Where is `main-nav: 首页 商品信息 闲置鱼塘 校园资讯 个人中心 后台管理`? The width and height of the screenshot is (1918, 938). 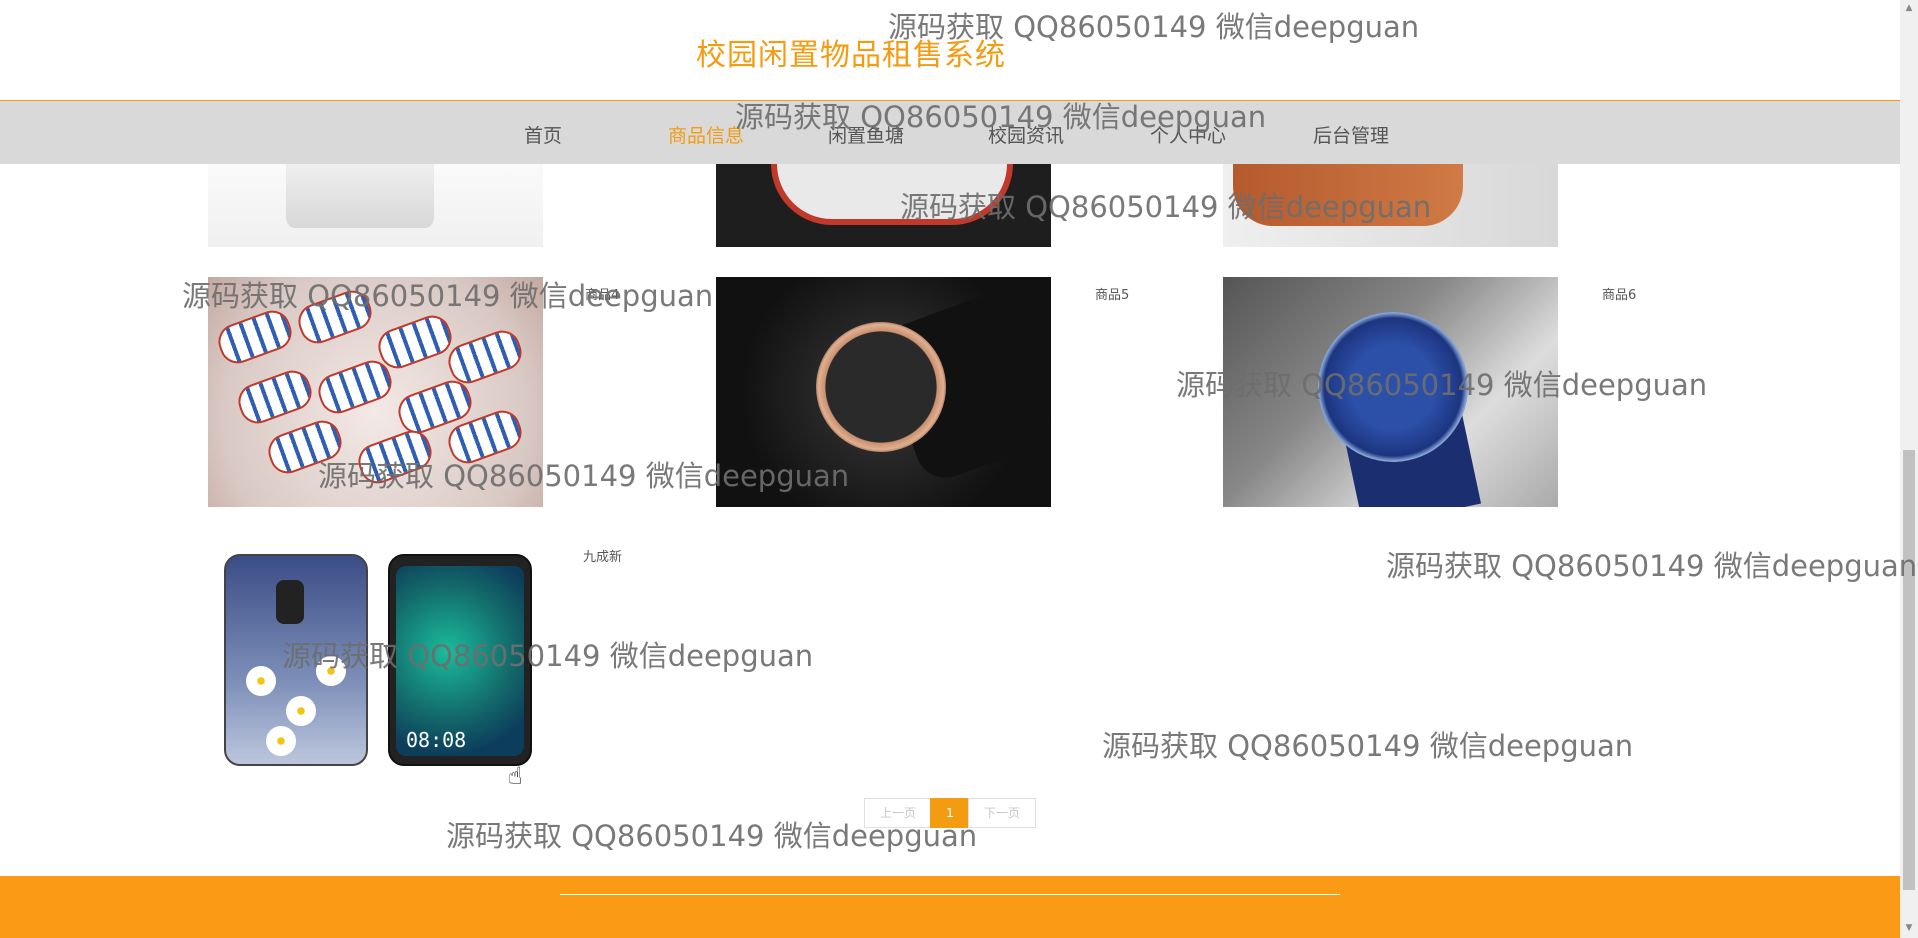
main-nav: 首页 商品信息 闲置鱼塘 校园资讯 个人中心 后台管理 is located at coordinates (950, 132).